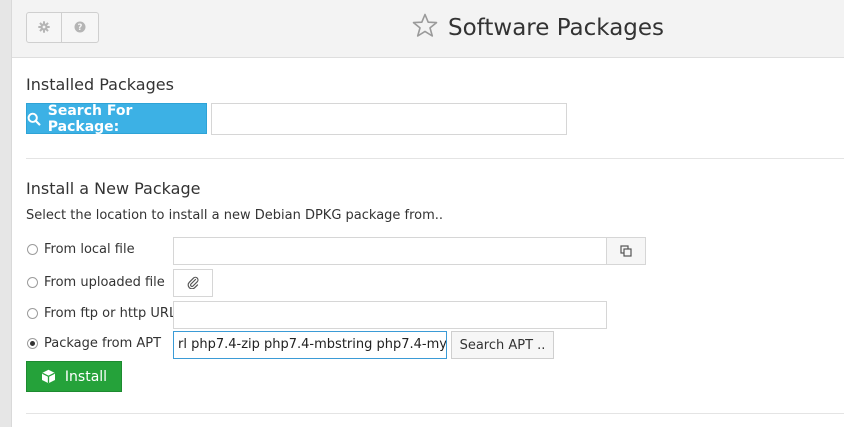 The width and height of the screenshot is (844, 427). I want to click on search-icon, so click(34, 119).